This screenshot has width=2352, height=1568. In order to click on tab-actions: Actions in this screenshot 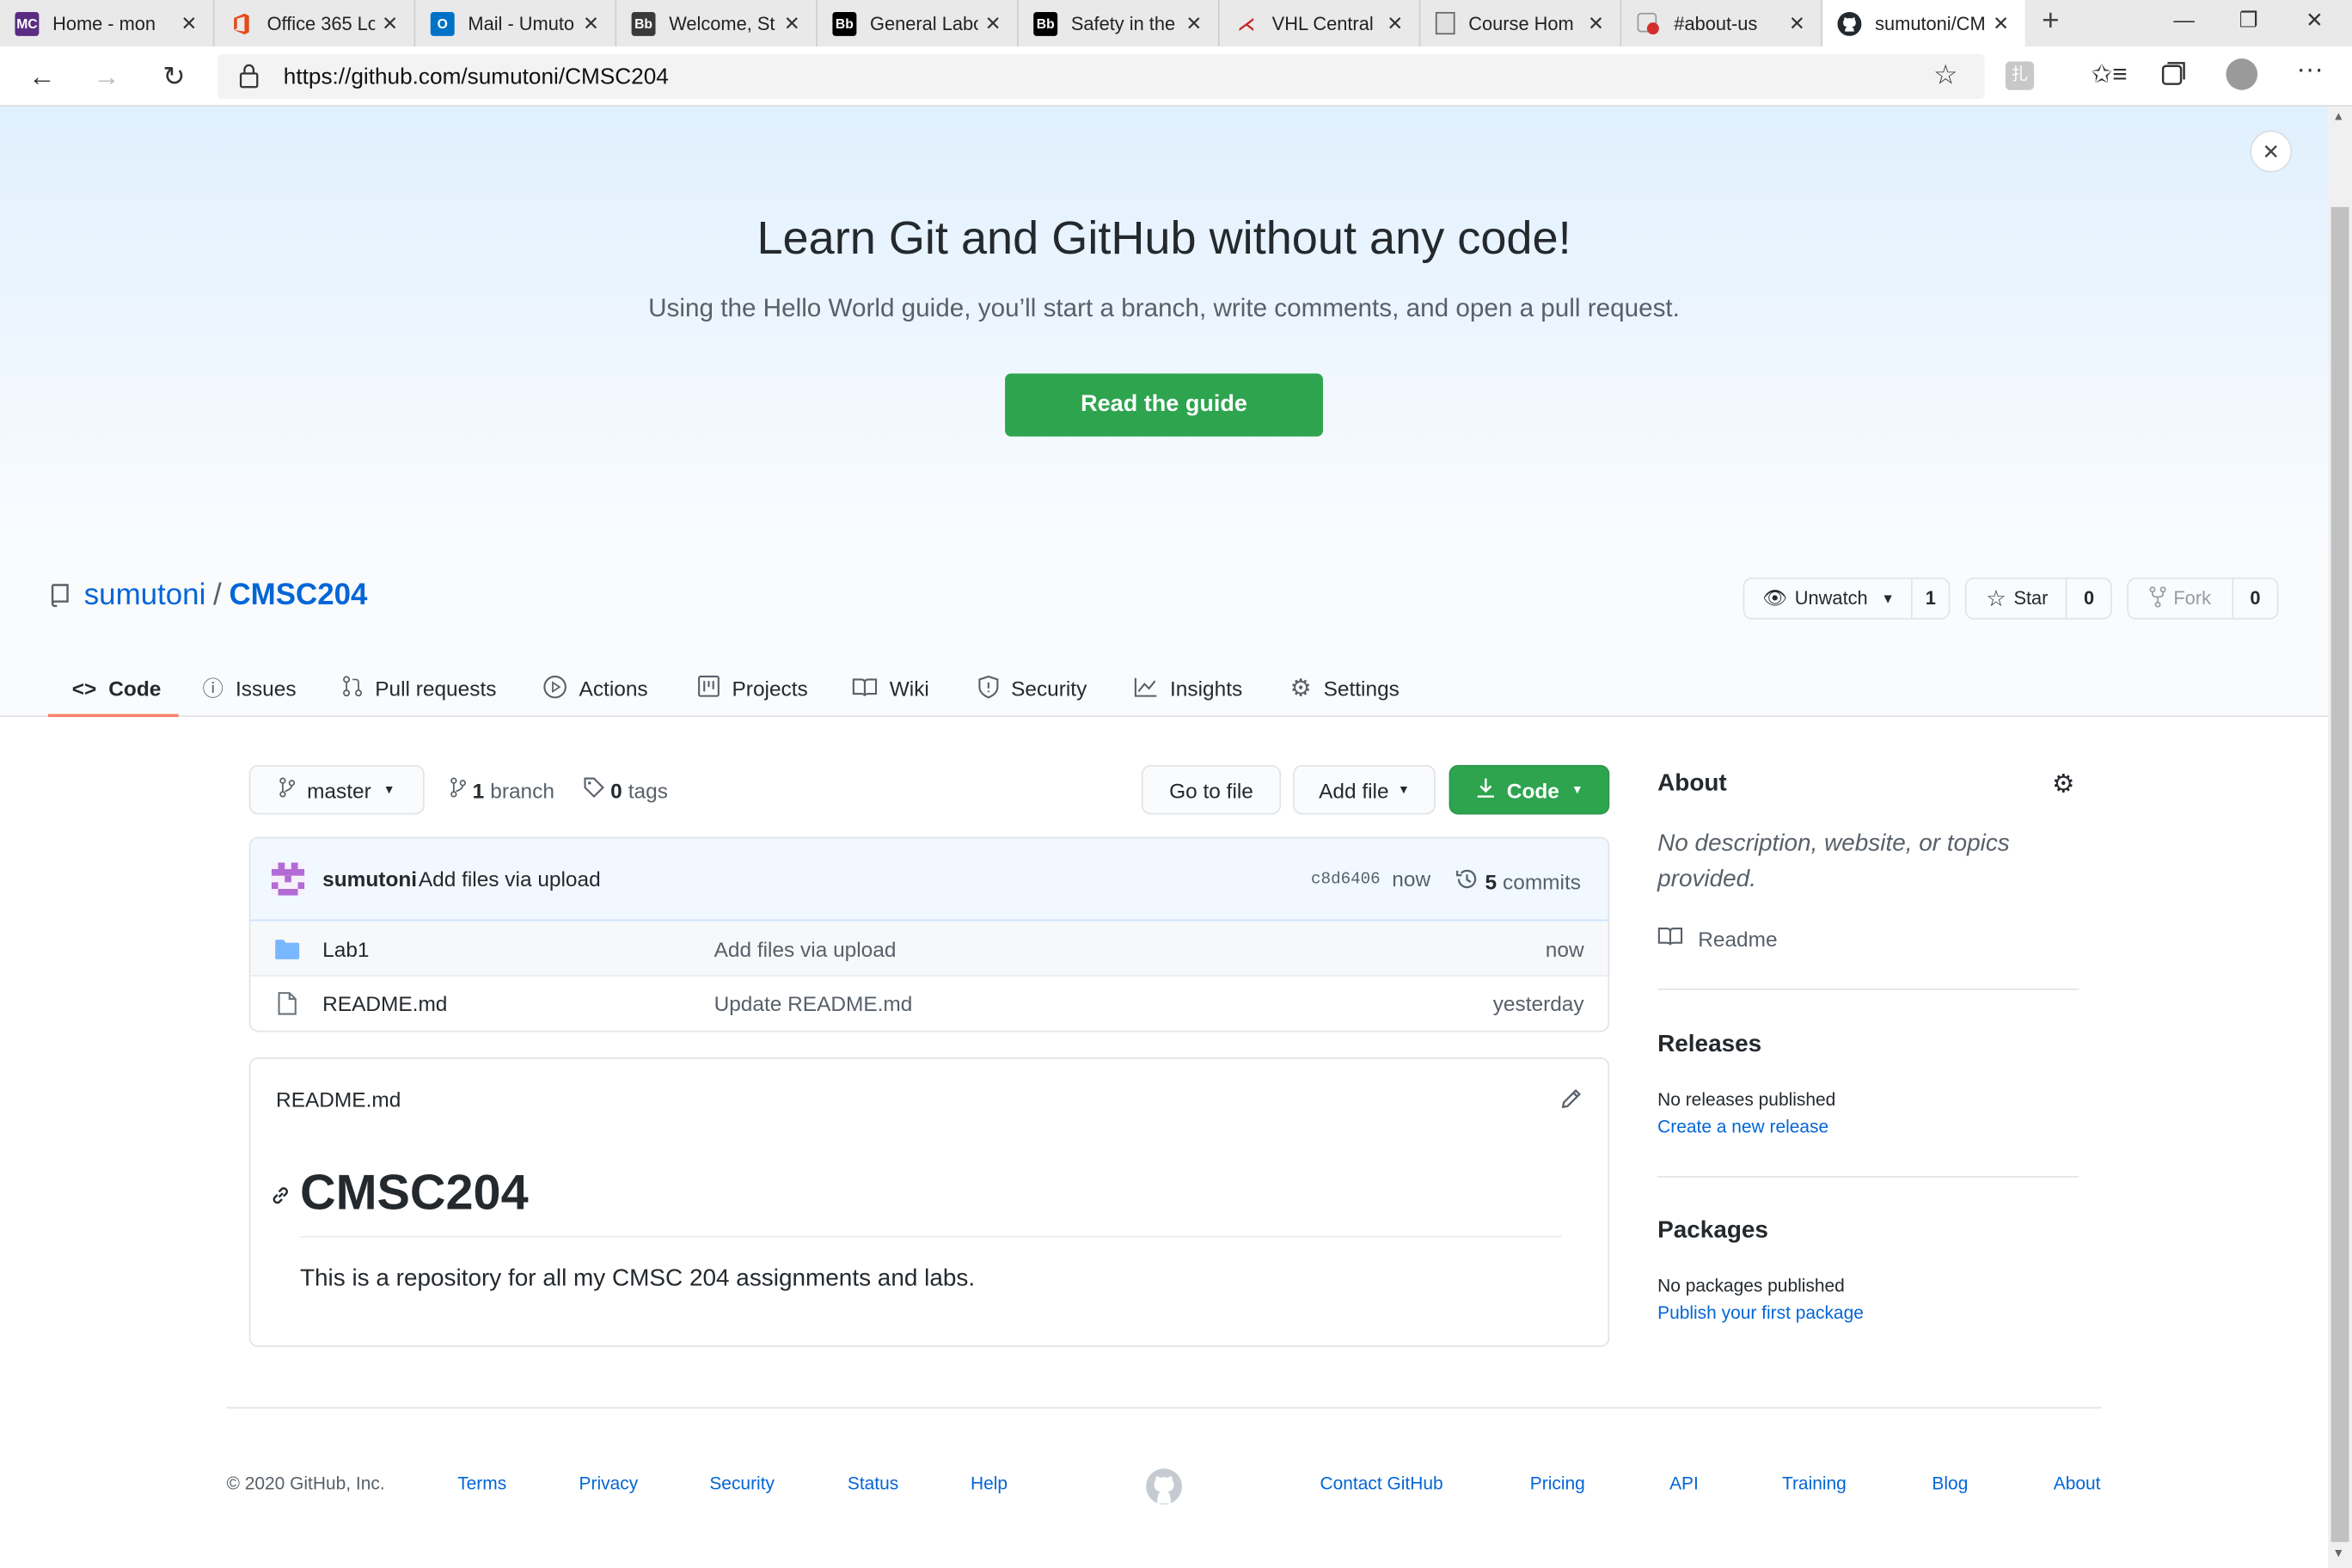, I will do `click(595, 688)`.